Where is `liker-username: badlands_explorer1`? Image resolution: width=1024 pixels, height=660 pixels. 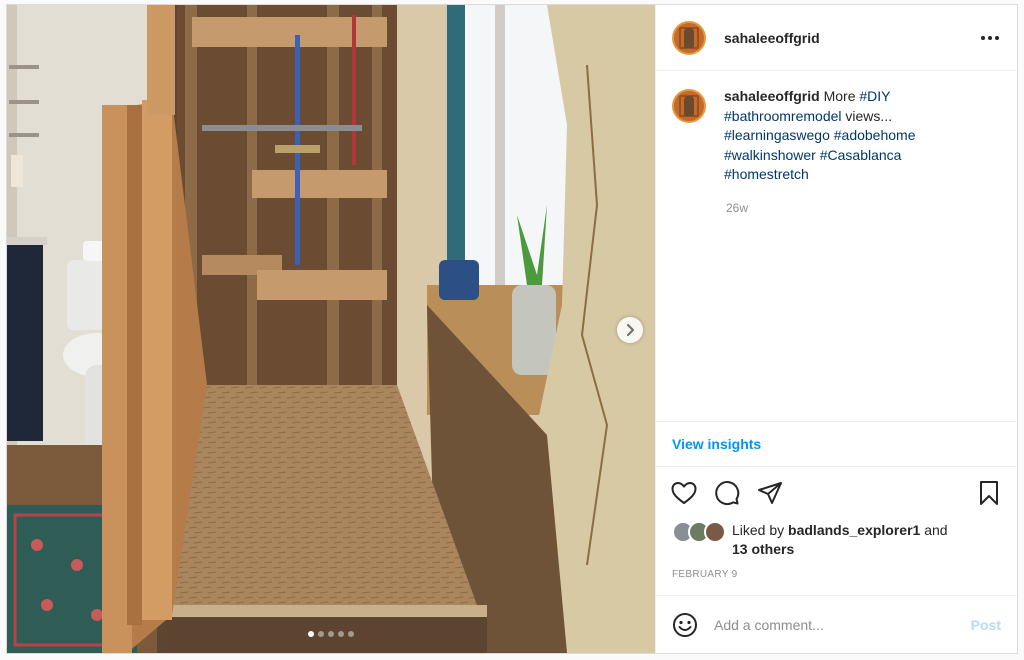
liker-username: badlands_explorer1 is located at coordinates (854, 530).